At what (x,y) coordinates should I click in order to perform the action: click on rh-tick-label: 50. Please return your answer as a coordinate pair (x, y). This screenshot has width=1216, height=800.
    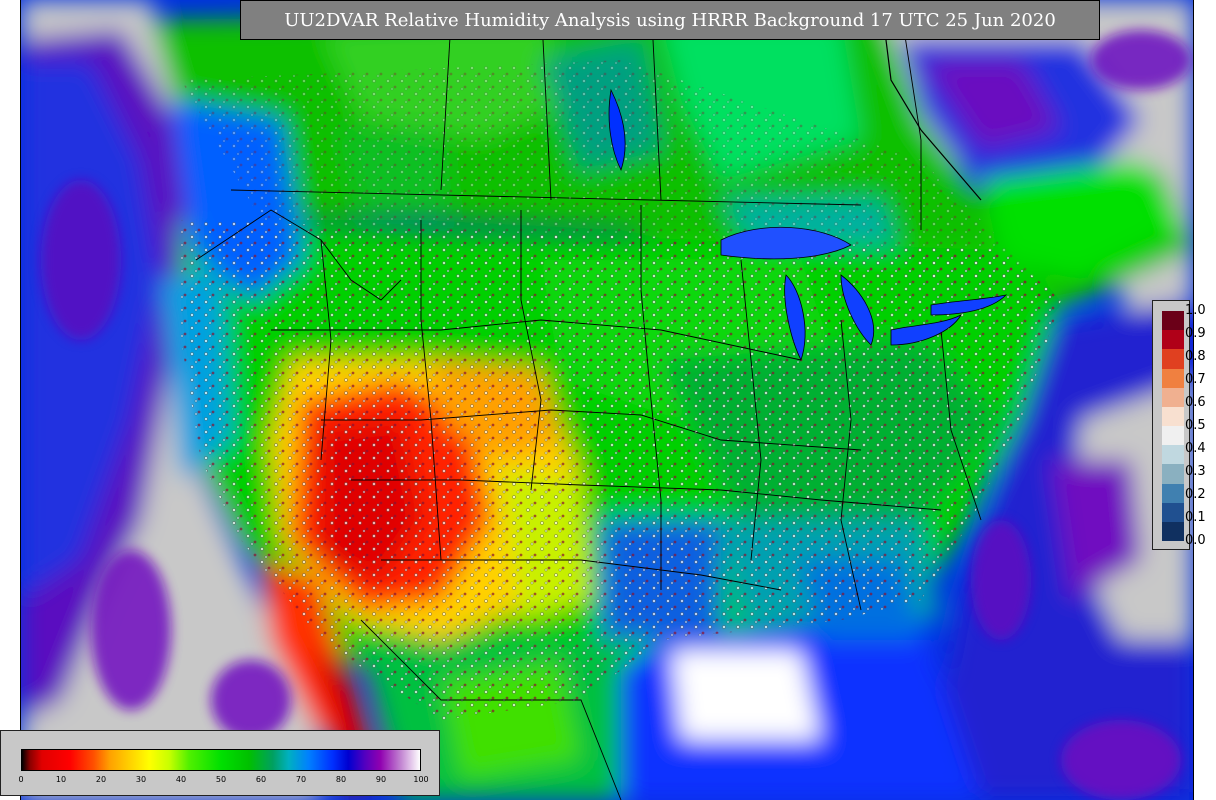
    Looking at the image, I should click on (221, 779).